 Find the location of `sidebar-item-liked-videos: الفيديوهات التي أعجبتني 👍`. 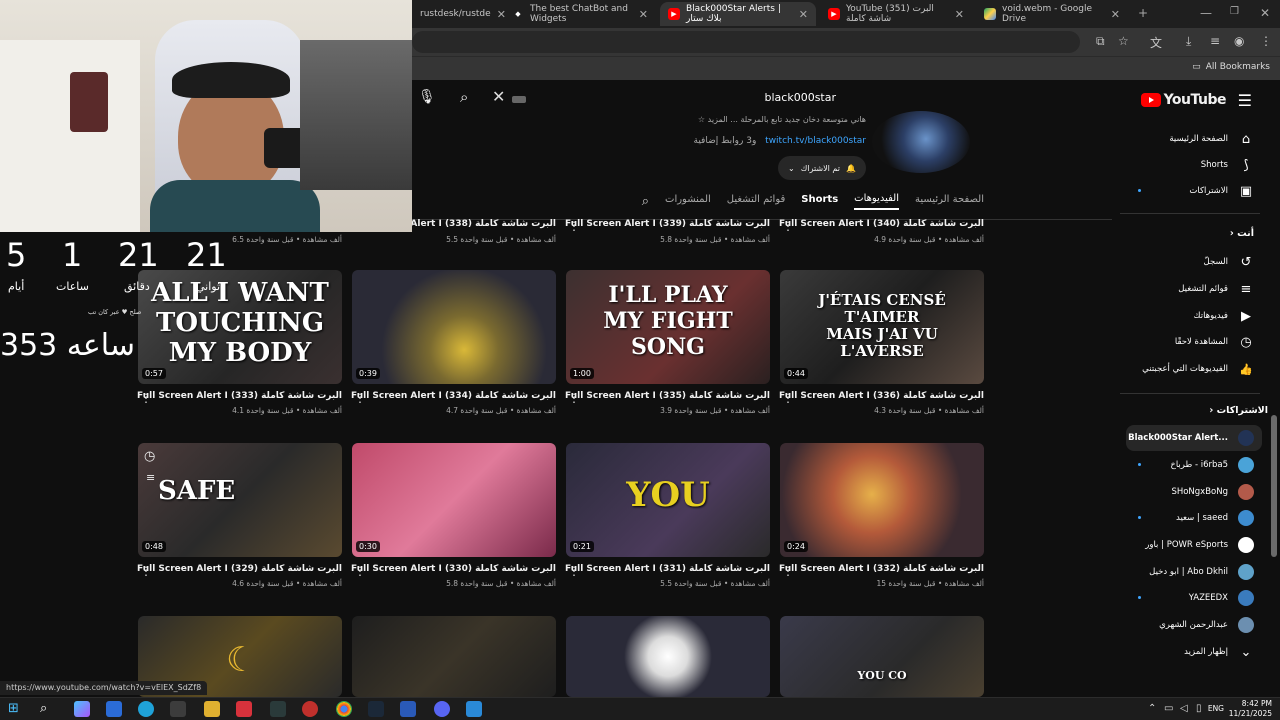

sidebar-item-liked-videos: الفيديوهات التي أعجبتني 👍 is located at coordinates (1199, 369).